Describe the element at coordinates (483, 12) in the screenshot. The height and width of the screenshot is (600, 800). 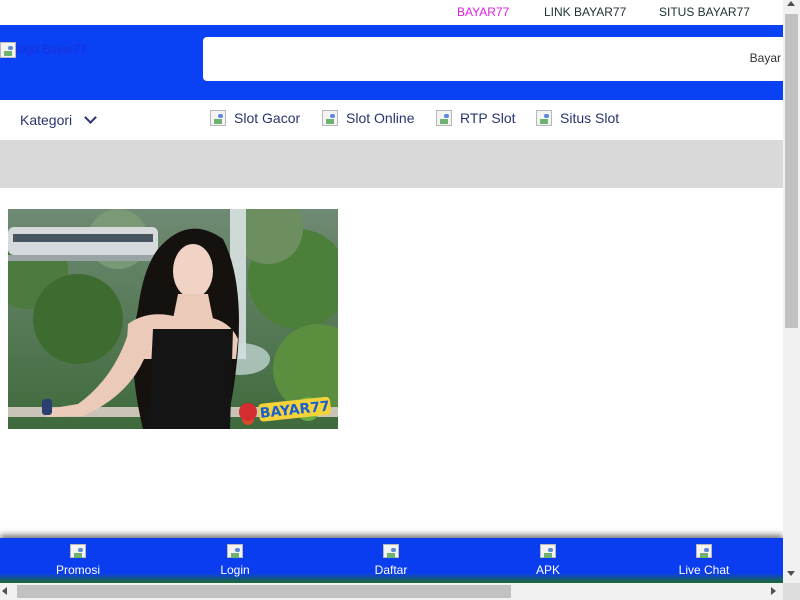
I see `top-link-bayar77: BAYAR77` at that location.